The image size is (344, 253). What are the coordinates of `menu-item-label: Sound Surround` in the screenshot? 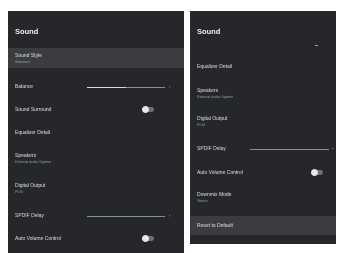 It's located at (33, 110).